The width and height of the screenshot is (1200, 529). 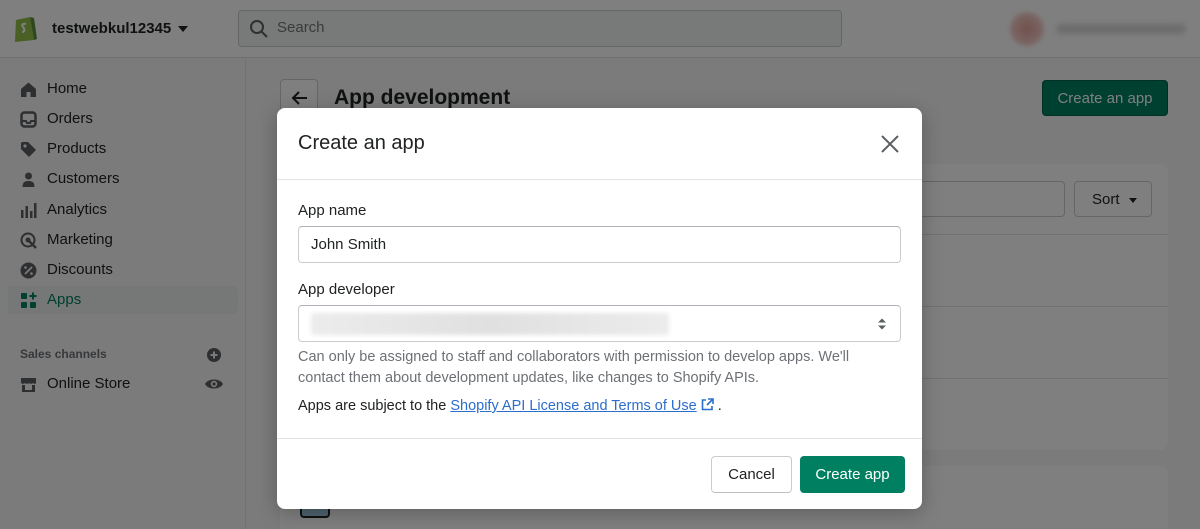 I want to click on app-name-input, so click(x=599, y=244).